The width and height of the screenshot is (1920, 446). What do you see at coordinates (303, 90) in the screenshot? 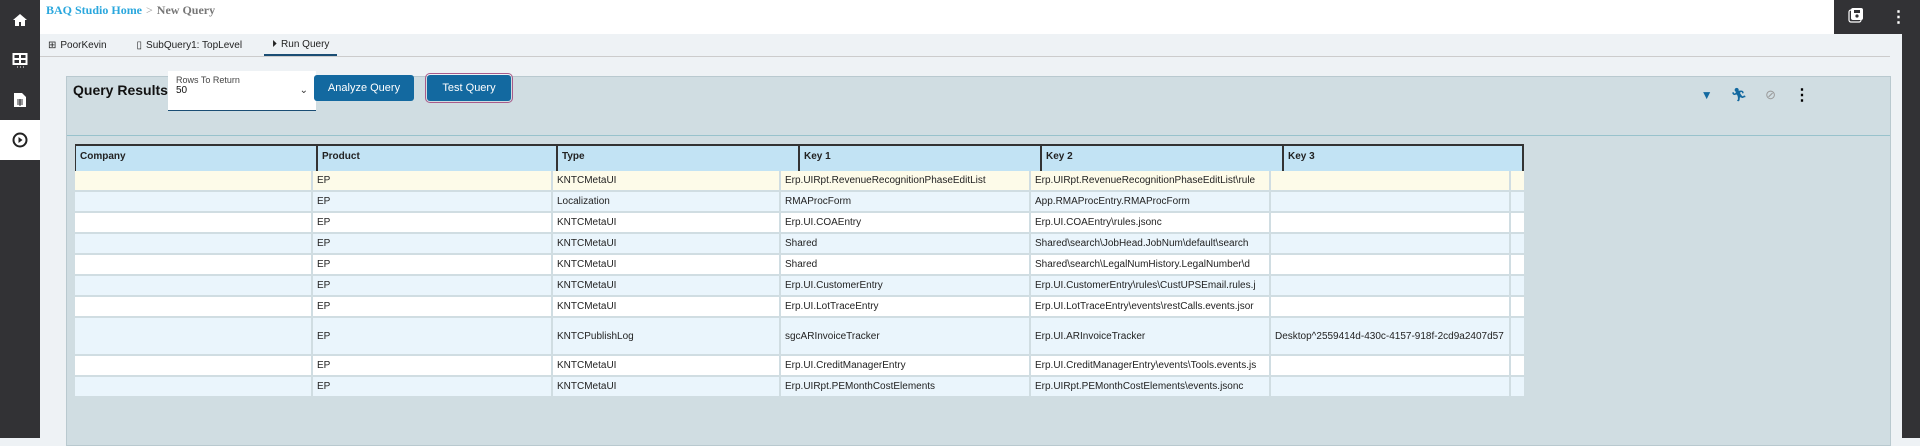
I see `chevron-down-icon: ⌄` at bounding box center [303, 90].